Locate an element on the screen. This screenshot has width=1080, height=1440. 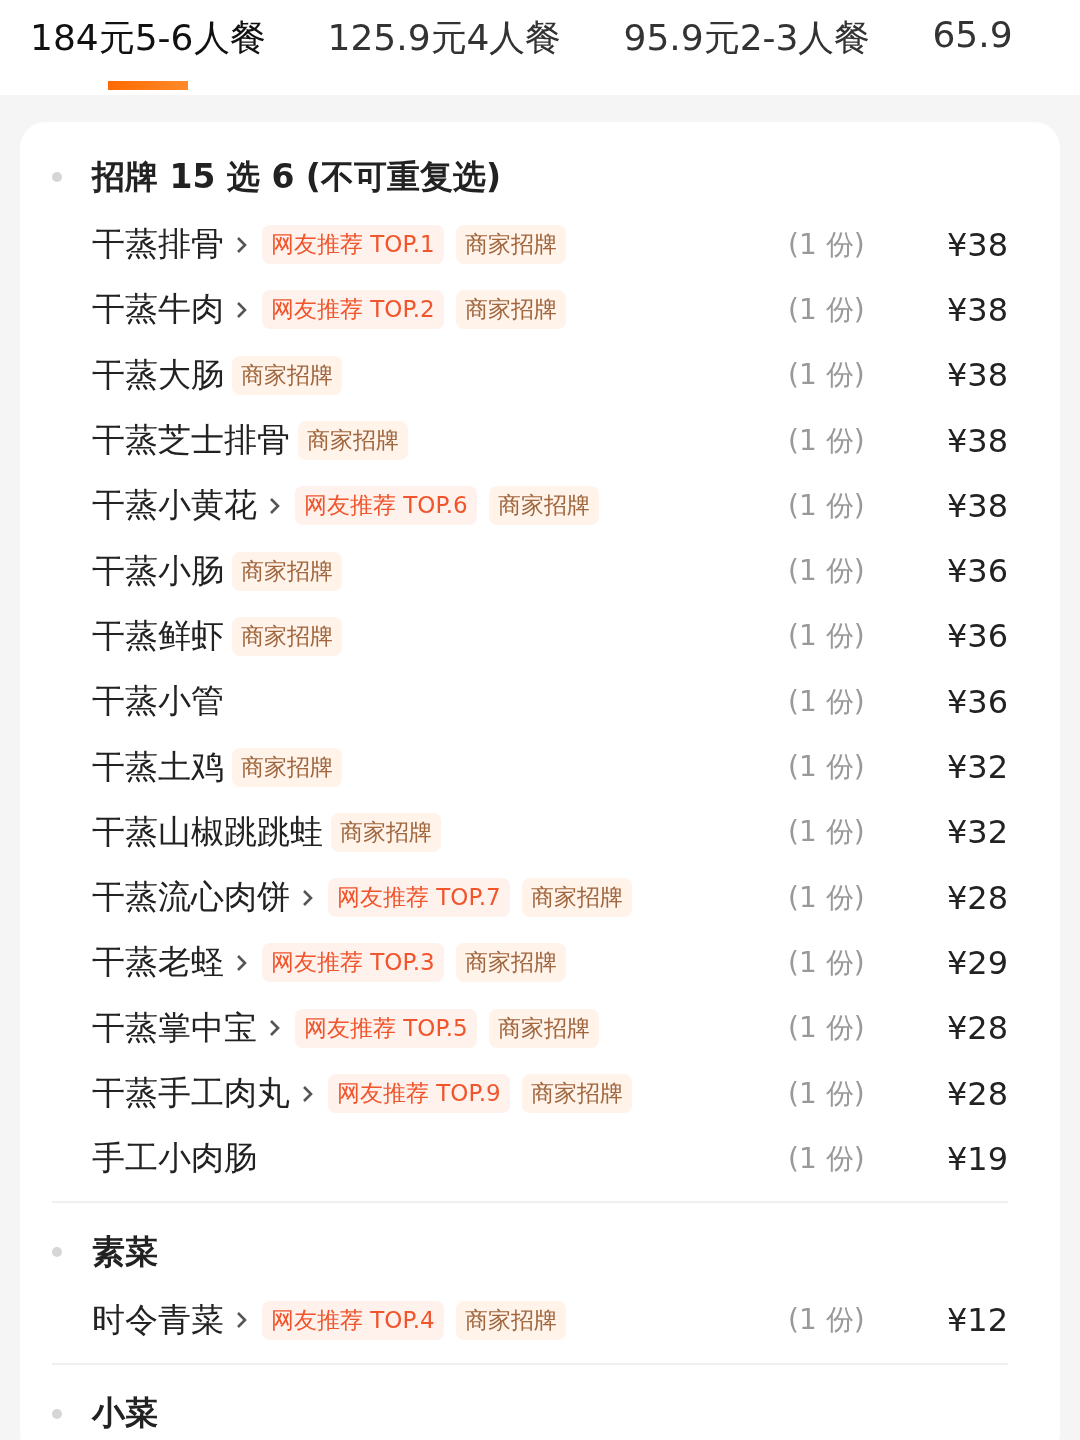
tag: 网友推荐 TOP.9 is located at coordinates (419, 1093).